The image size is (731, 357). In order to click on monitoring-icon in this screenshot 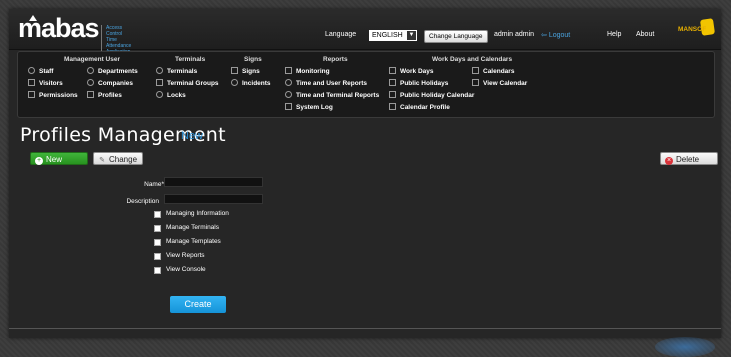, I will do `click(288, 70)`.